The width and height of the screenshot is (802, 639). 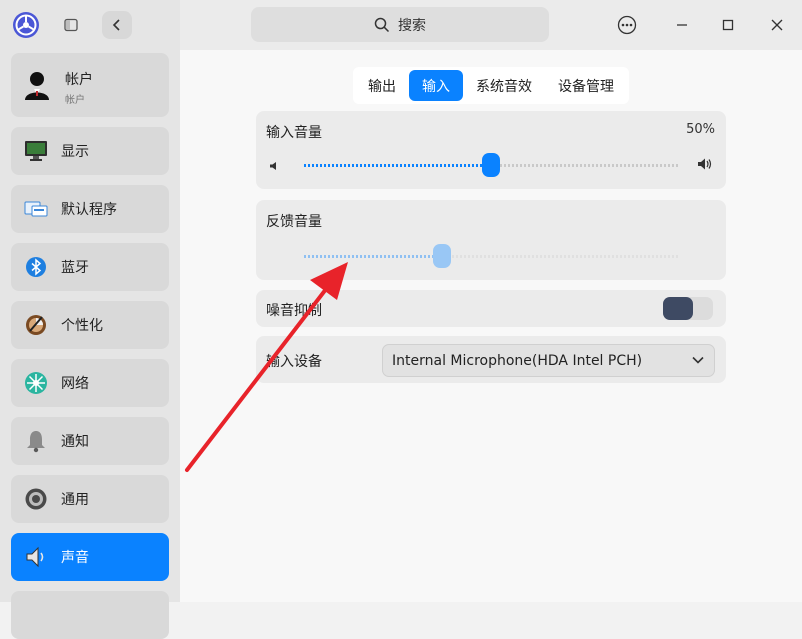 What do you see at coordinates (382, 85) in the screenshot?
I see `tab-output: 输出` at bounding box center [382, 85].